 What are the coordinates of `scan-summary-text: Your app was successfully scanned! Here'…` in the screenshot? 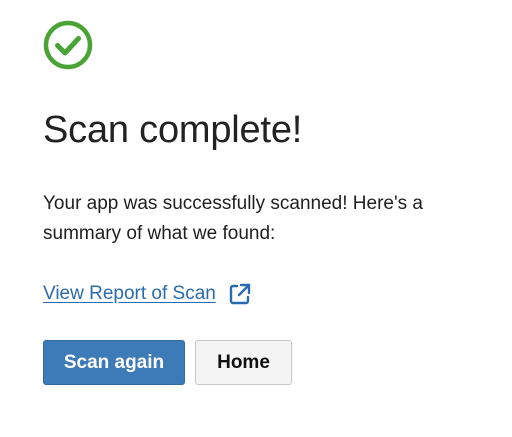 It's located at (233, 218).